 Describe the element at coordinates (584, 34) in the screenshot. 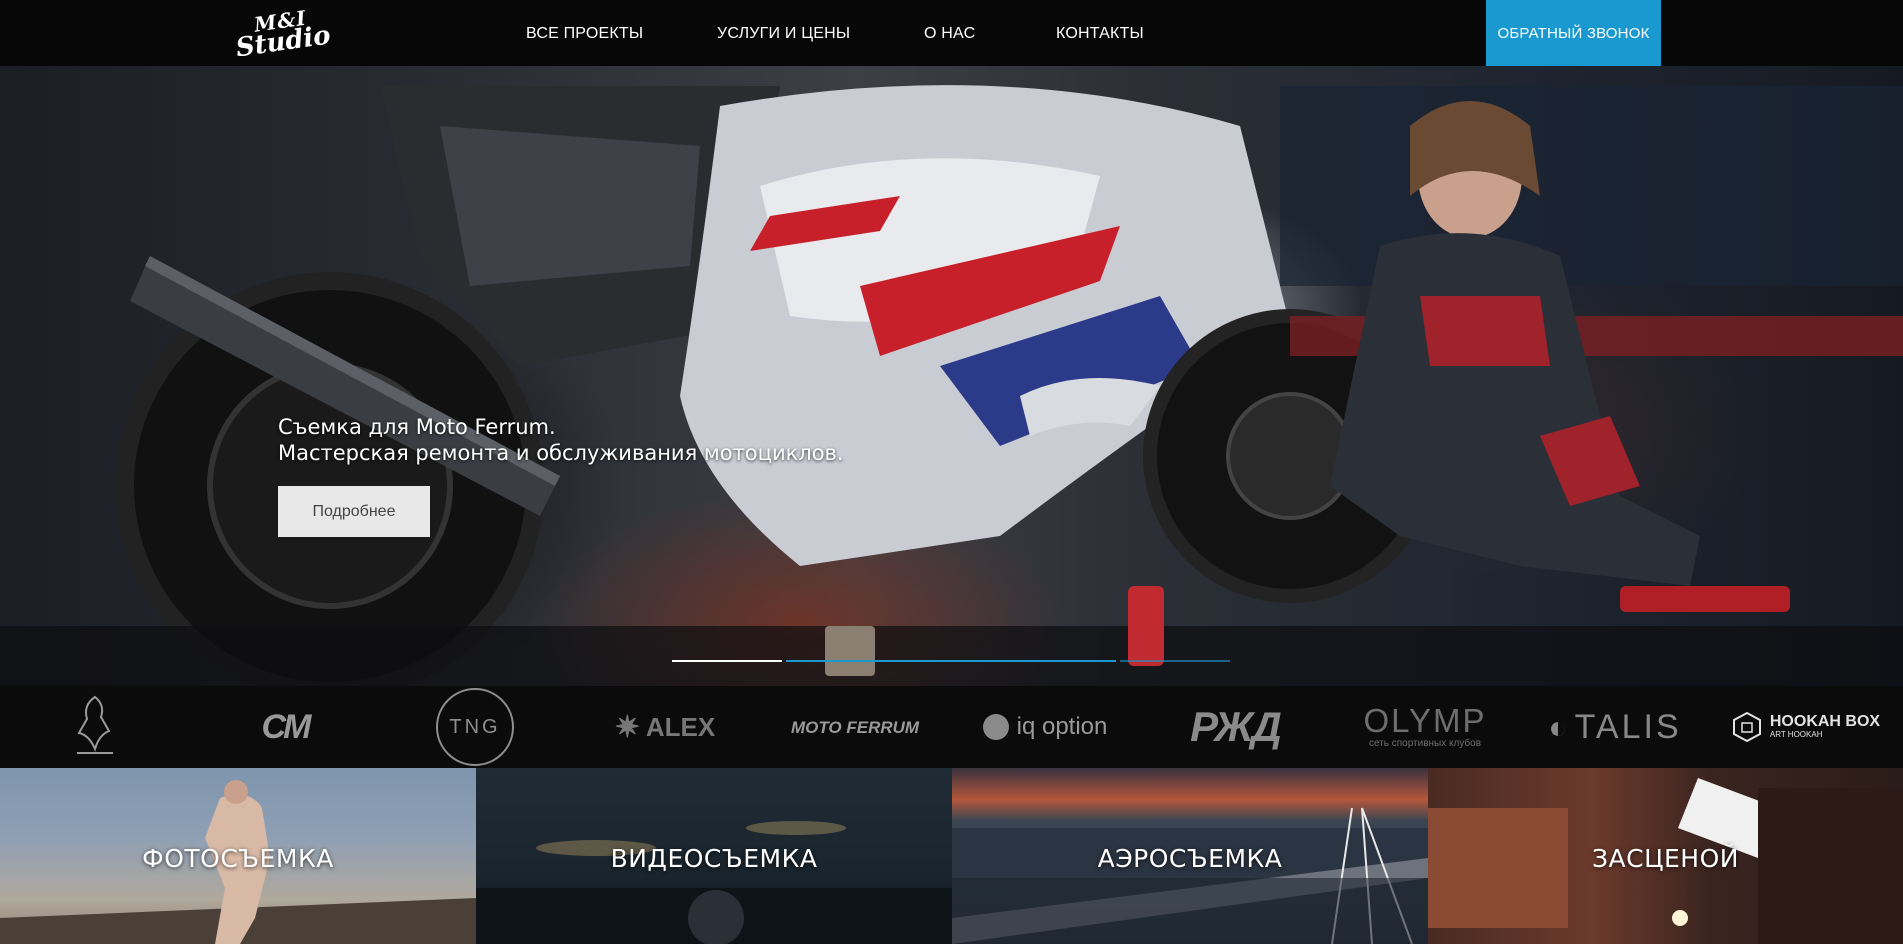

I see `nav-all-projects: ВСЕ ПРОЕКТЫ` at that location.